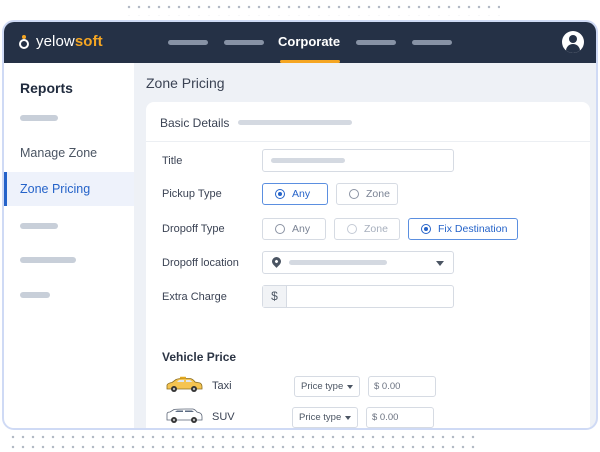 The height and width of the screenshot is (452, 600). Describe the element at coordinates (295, 194) in the screenshot. I see `pickup-any-radio: Any` at that location.